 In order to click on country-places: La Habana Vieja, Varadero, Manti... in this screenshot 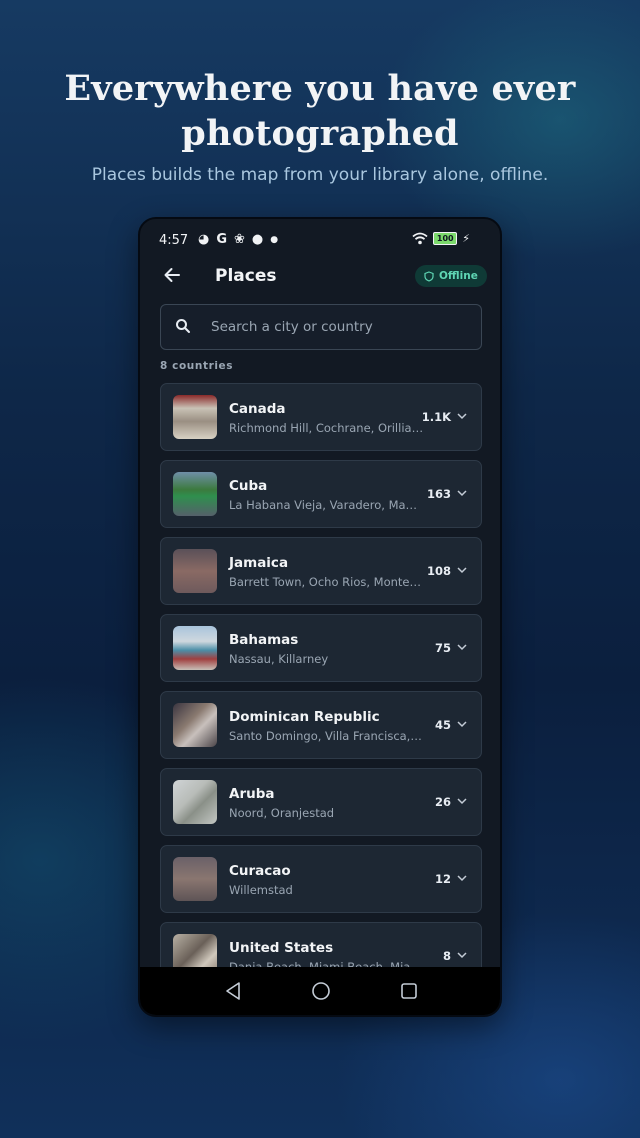, I will do `click(326, 505)`.